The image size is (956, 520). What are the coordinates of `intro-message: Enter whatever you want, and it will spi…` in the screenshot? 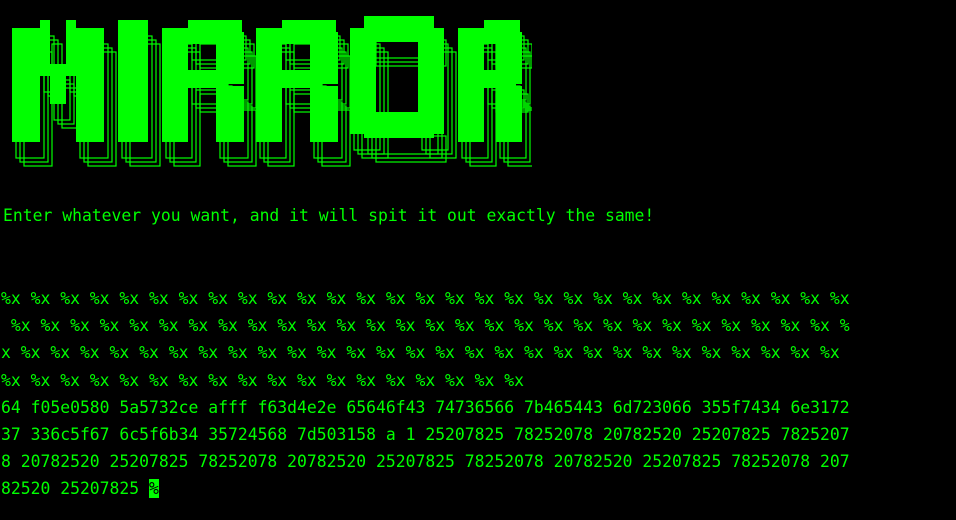 It's located at (329, 215).